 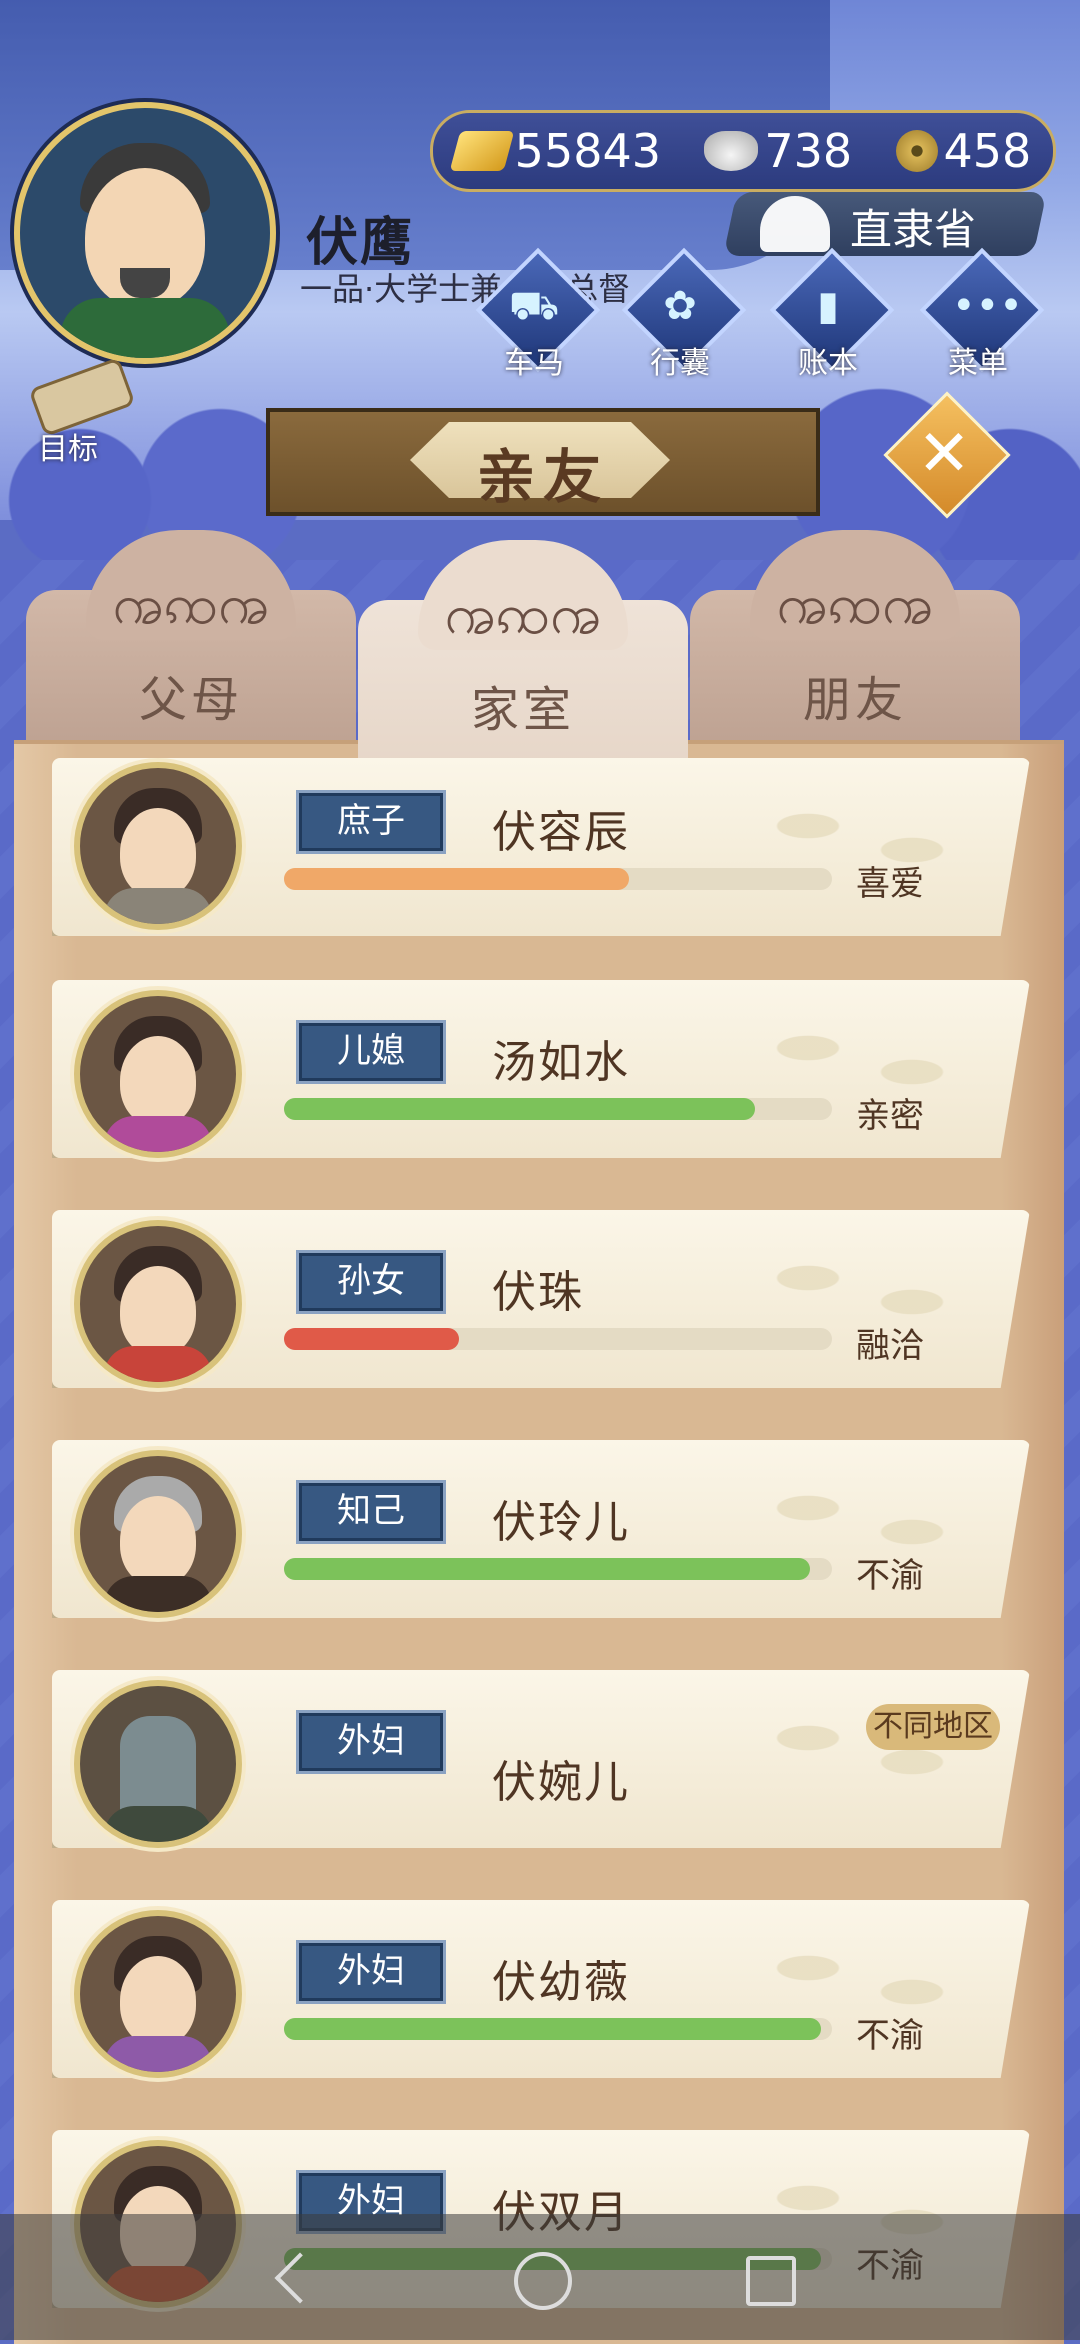 What do you see at coordinates (534, 306) in the screenshot?
I see `carriage-icon: ⛟` at bounding box center [534, 306].